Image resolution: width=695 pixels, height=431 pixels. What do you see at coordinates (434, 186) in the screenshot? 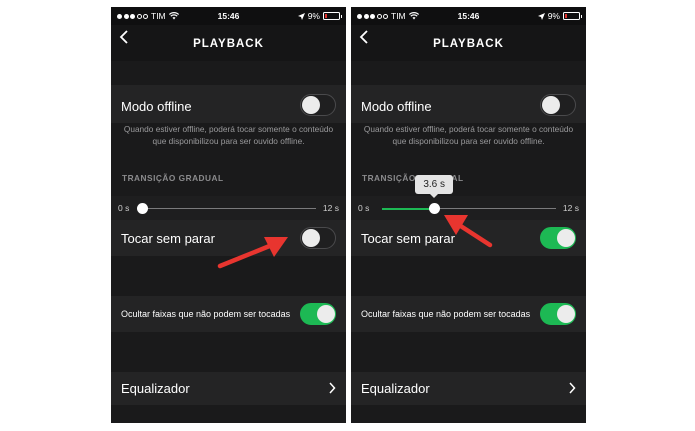
I see `slider-value-tooltip: 3.6 s` at bounding box center [434, 186].